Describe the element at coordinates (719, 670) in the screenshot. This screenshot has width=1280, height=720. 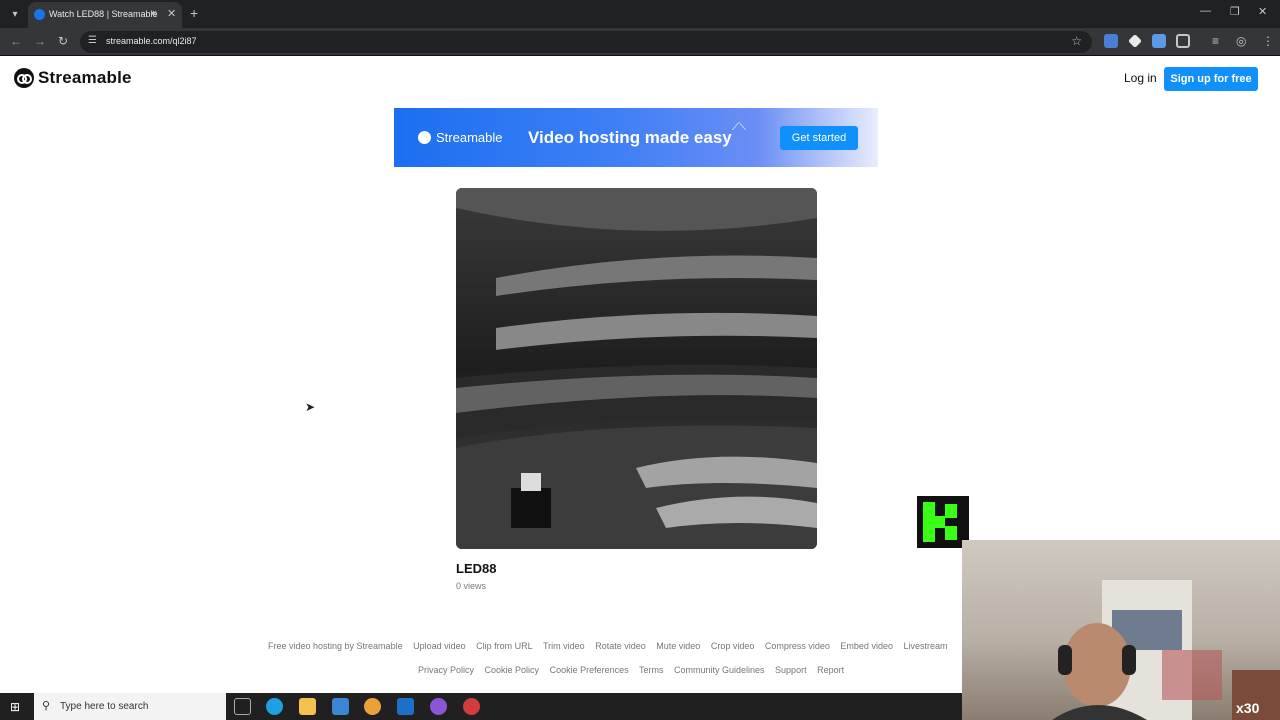
I see `footer-link: Community Guidelines` at that location.